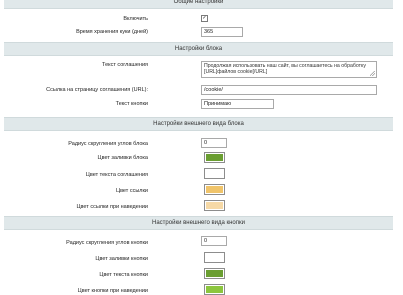 The image size is (403, 295). Describe the element at coordinates (372, 73) in the screenshot. I see `resize-handle-icon` at that location.